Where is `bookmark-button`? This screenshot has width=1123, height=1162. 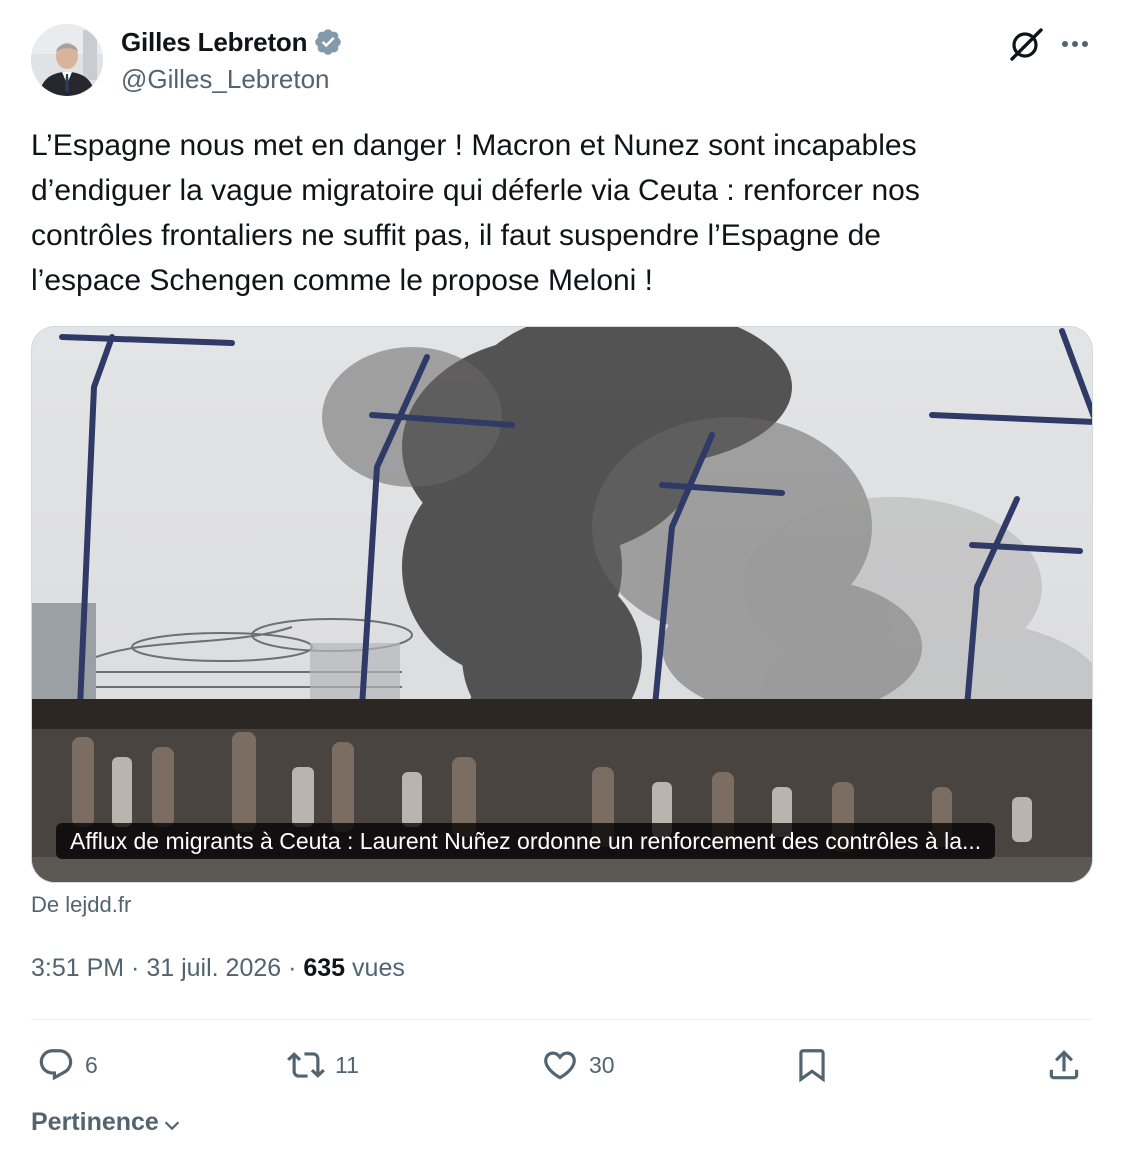 bookmark-button is located at coordinates (812, 1065).